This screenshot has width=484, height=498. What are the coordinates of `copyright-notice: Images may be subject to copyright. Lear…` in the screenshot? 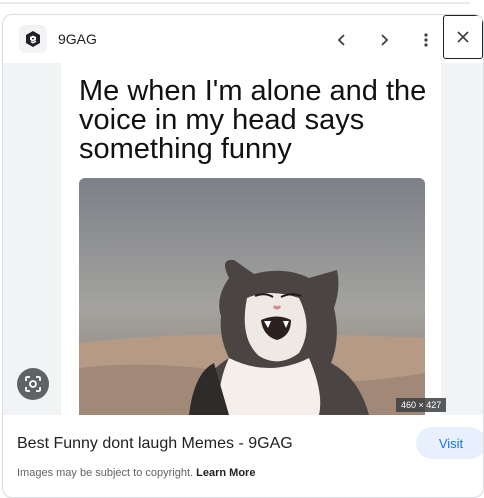 It's located at (136, 473).